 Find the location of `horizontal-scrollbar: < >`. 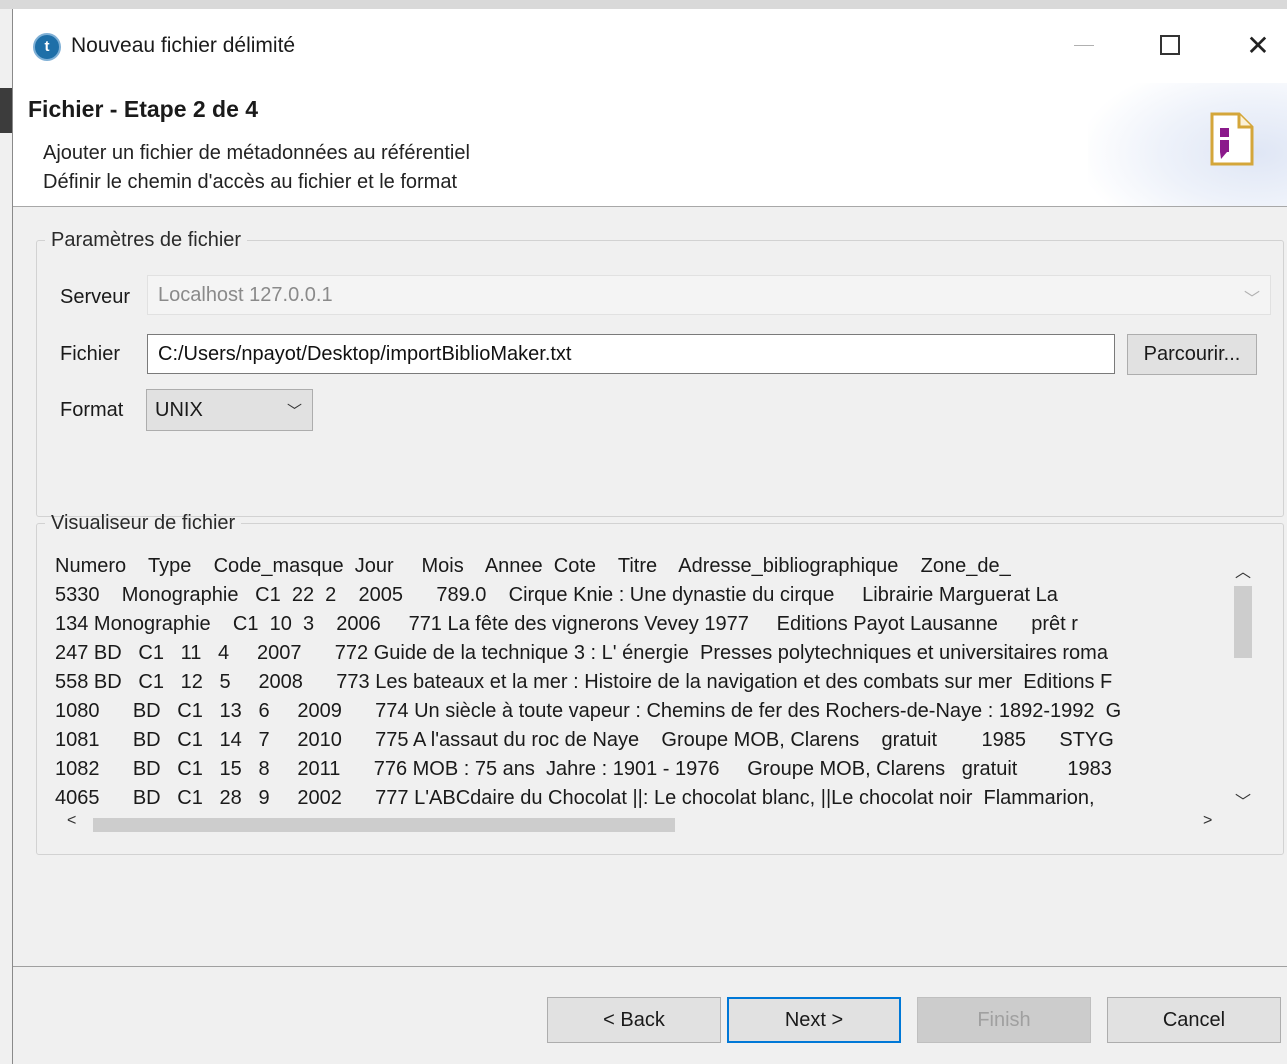

horizontal-scrollbar: < > is located at coordinates (638, 823).